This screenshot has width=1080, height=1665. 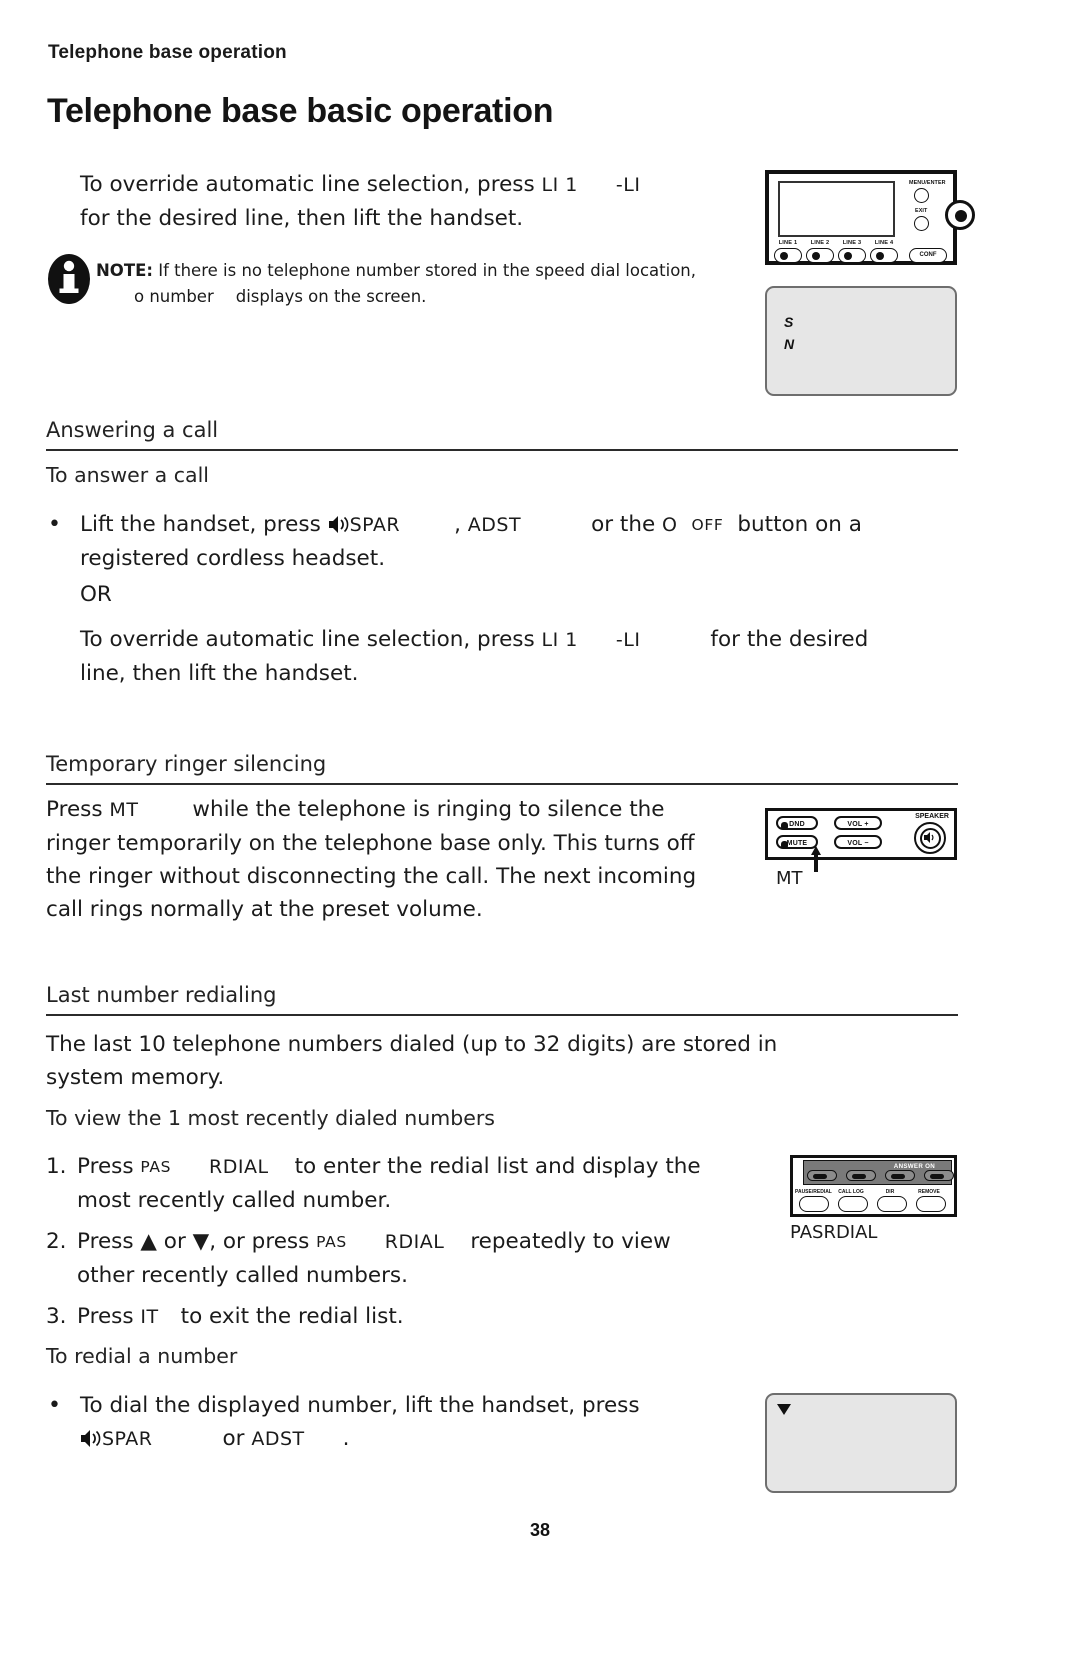 I want to click on speaker-icon-small, so click(x=929, y=837).